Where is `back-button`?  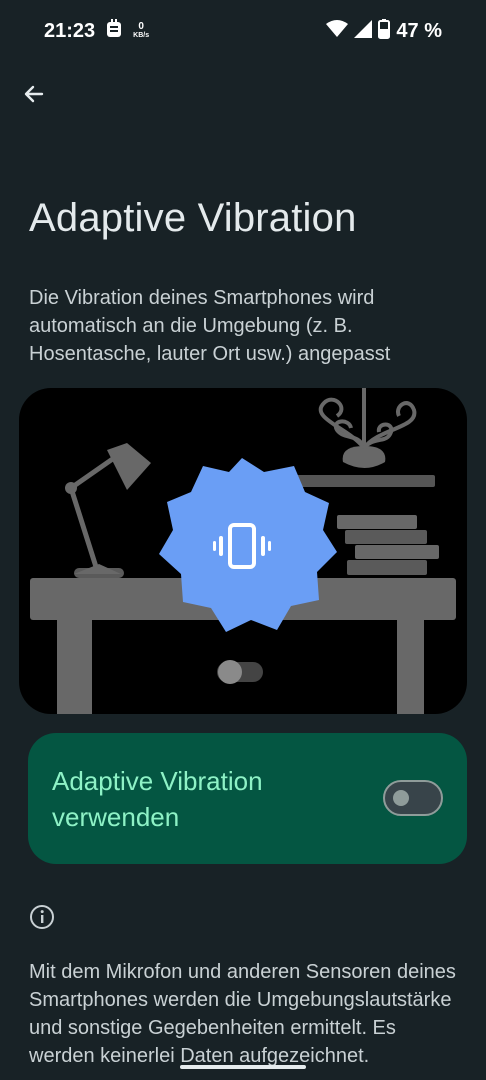 back-button is located at coordinates (34, 94).